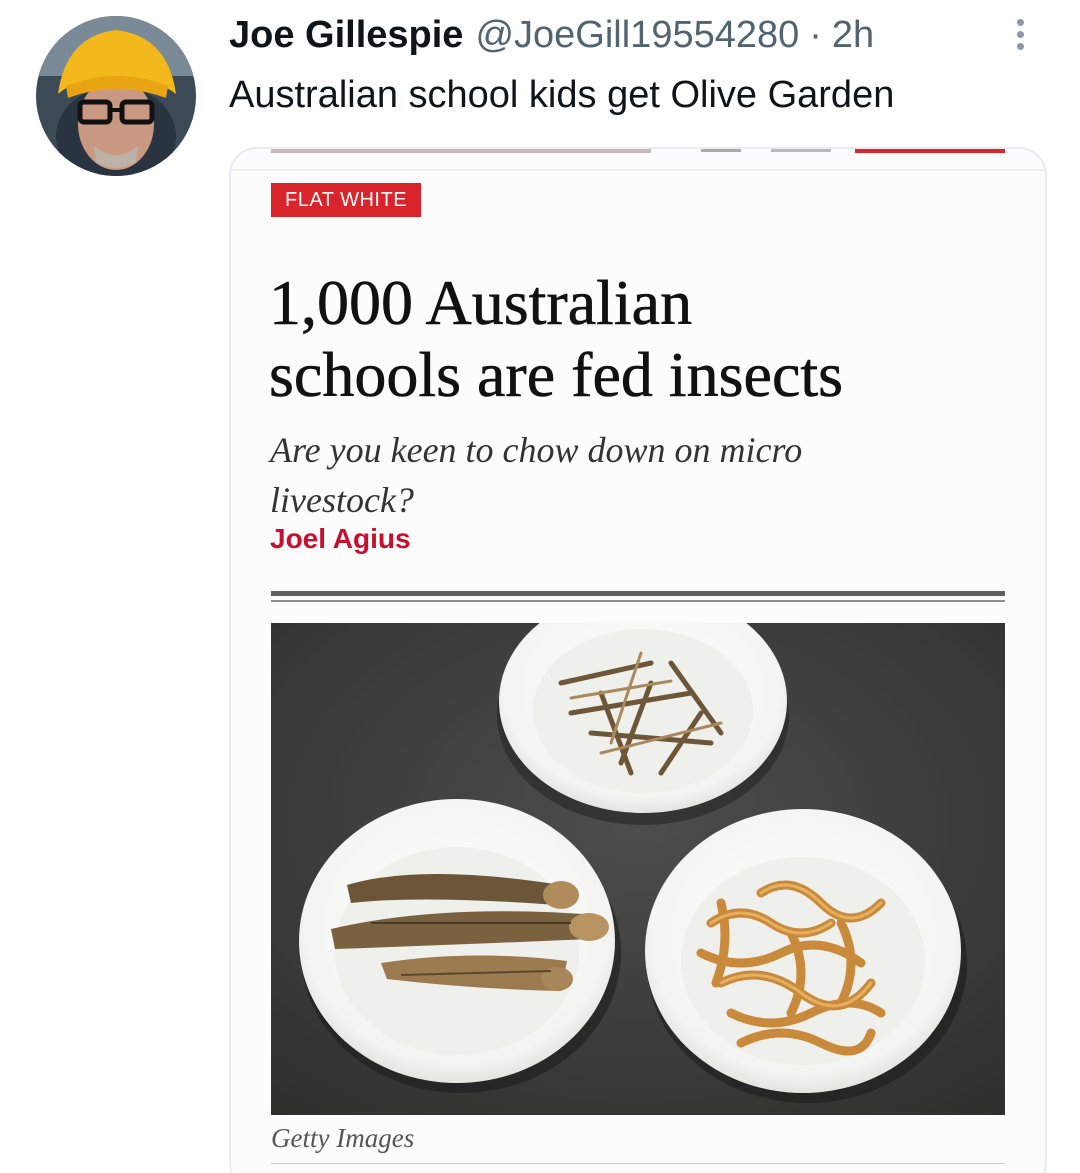  I want to click on tweet-text: Australian school kids get Olive Garden, so click(562, 95).